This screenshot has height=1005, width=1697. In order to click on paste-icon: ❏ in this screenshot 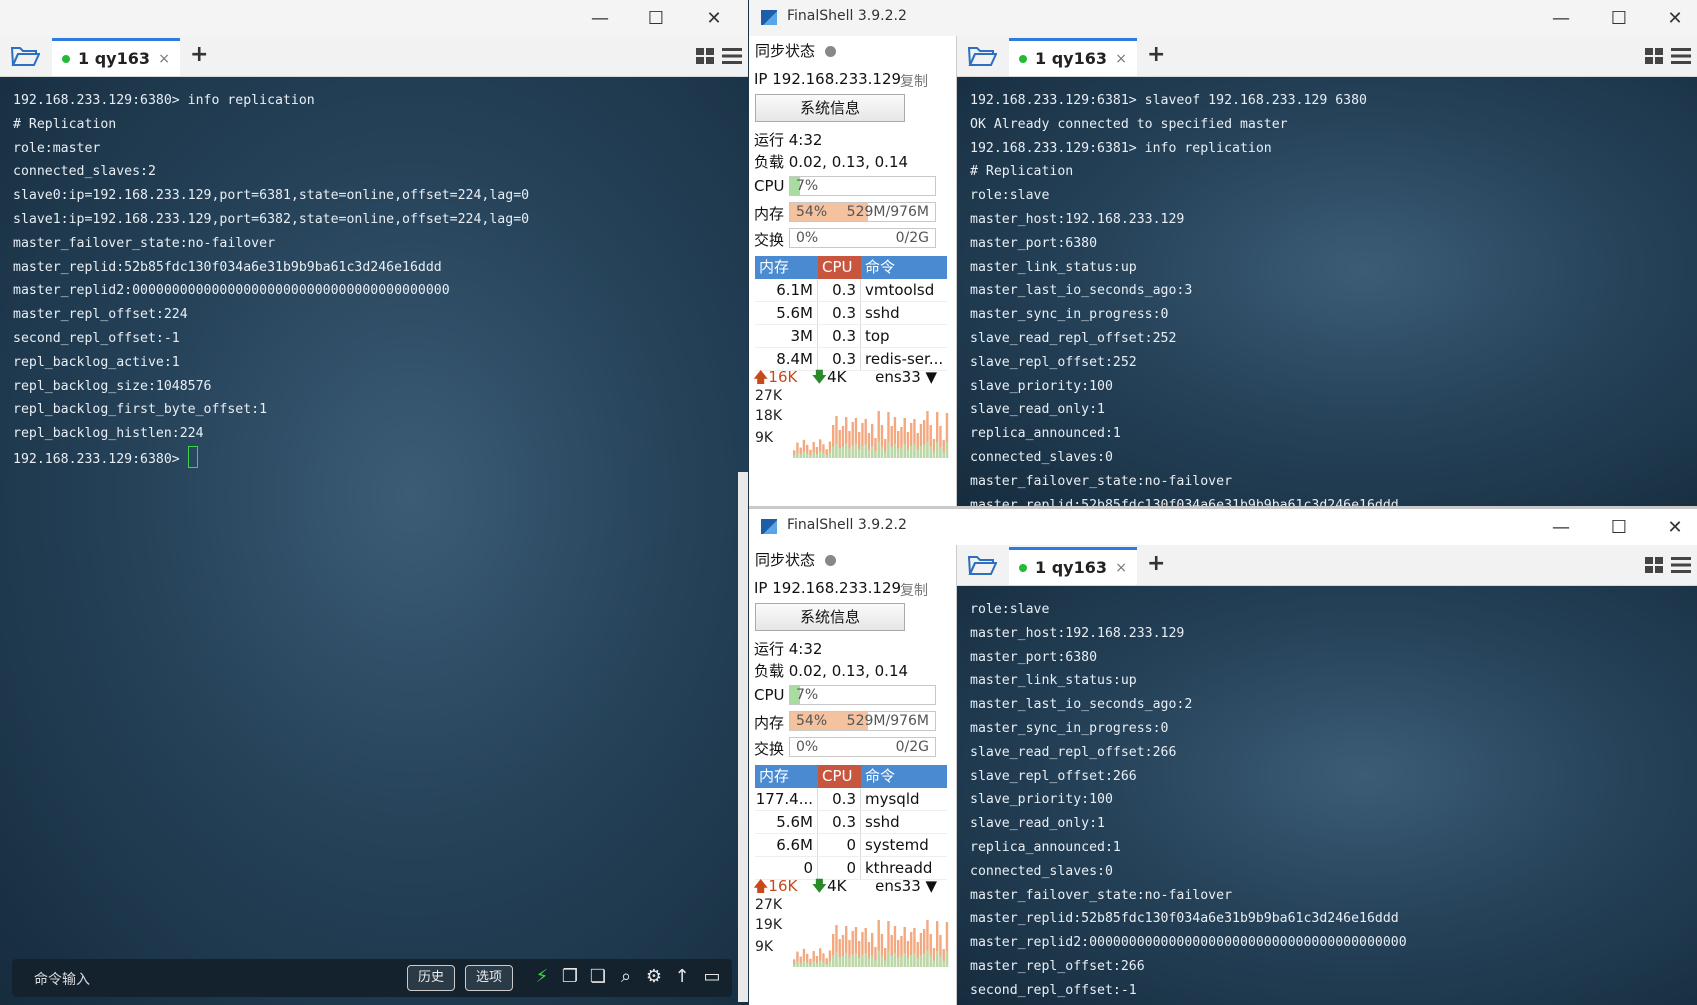, I will do `click(598, 977)`.